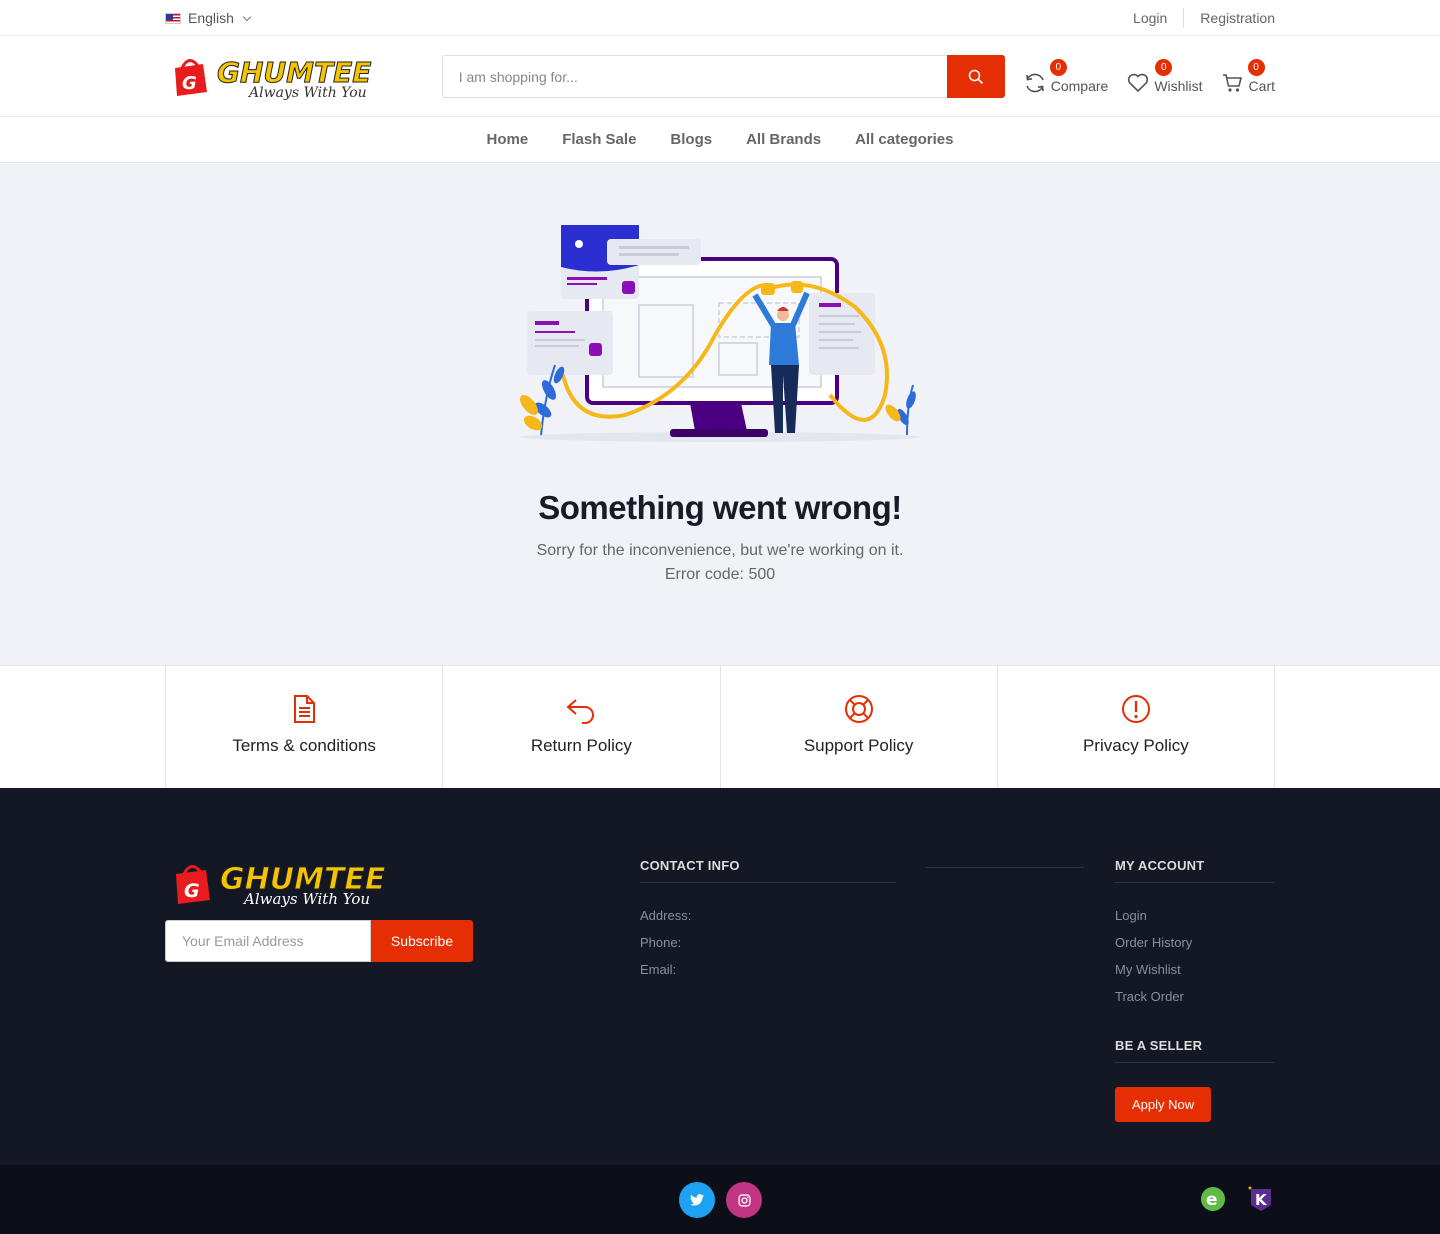 The image size is (1440, 1234). Describe the element at coordinates (904, 139) in the screenshot. I see `nav-all-categories: All categories` at that location.